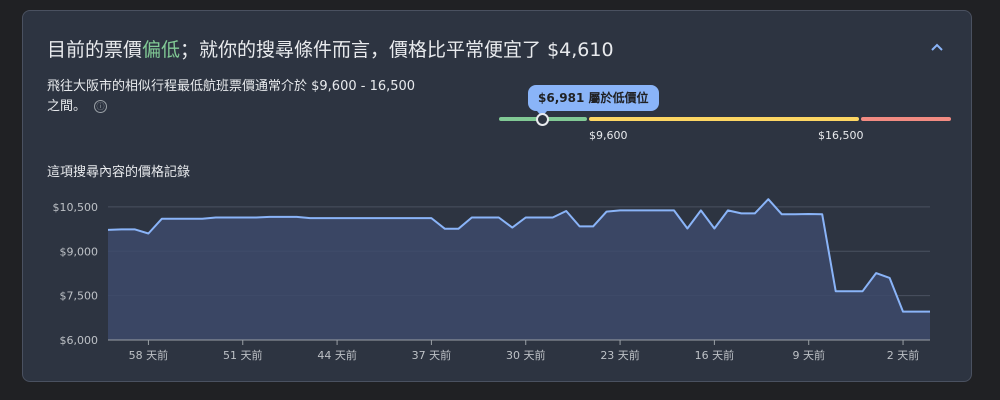 The width and height of the screenshot is (1000, 400). Describe the element at coordinates (149, 355) in the screenshot. I see `x-tick-label-0: 58 天前` at that location.